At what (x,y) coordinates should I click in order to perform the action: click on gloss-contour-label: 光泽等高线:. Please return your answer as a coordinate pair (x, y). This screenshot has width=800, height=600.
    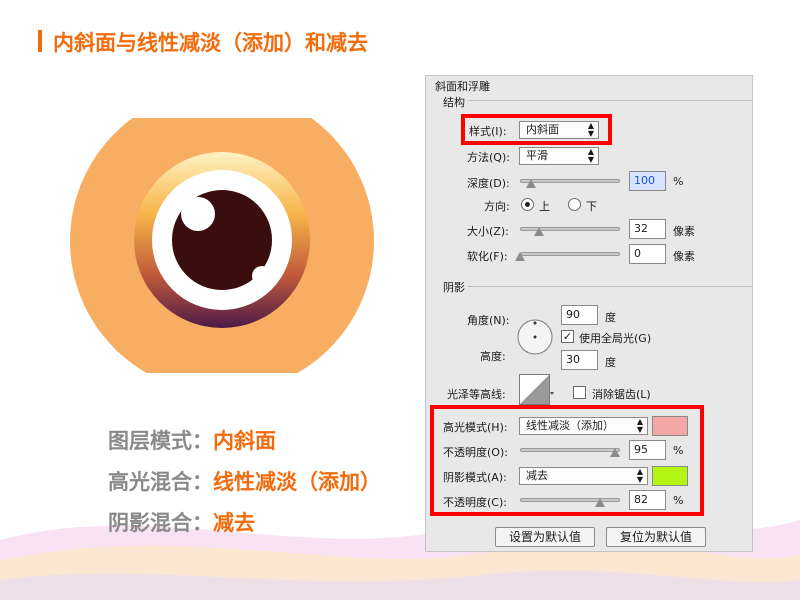
    Looking at the image, I should click on (476, 394).